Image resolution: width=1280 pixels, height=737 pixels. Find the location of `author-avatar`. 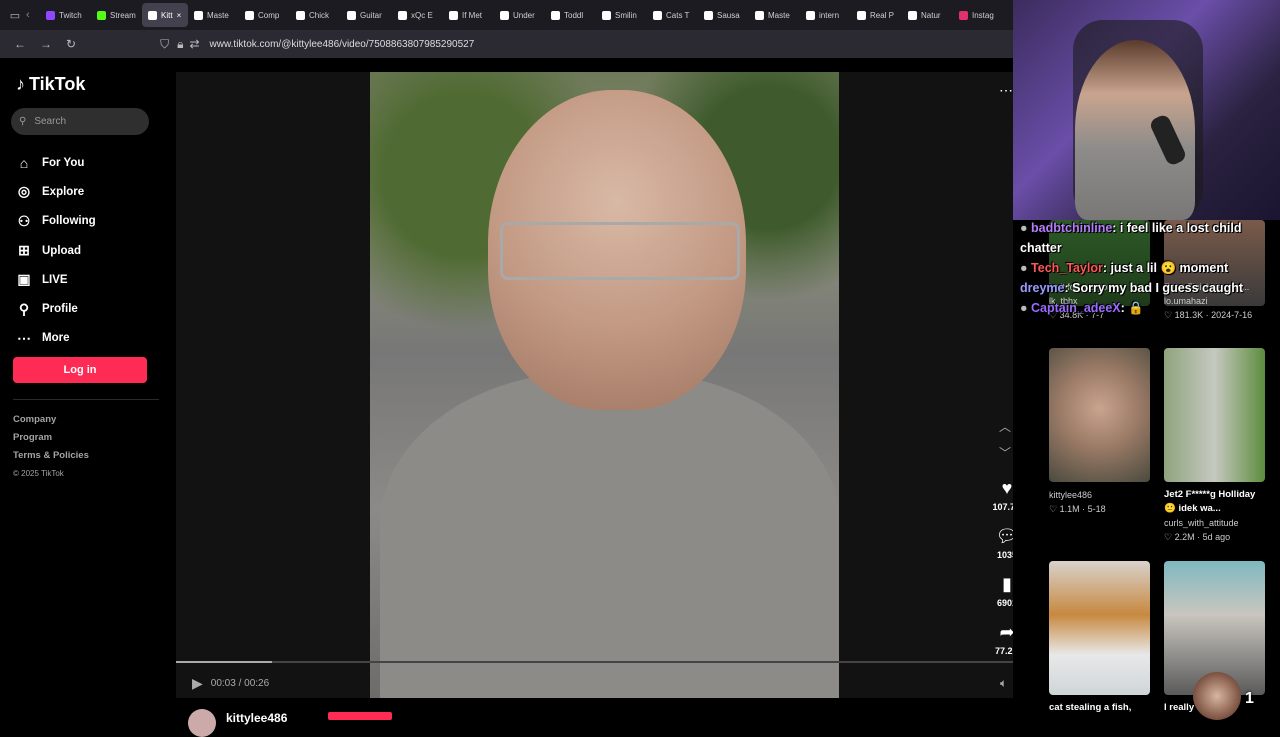

author-avatar is located at coordinates (202, 723).